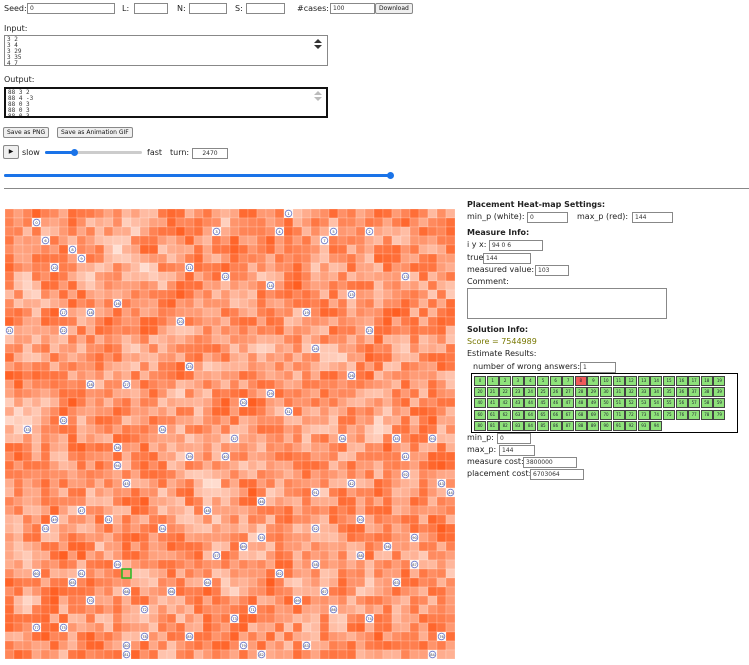 The width and height of the screenshot is (749, 665). Describe the element at coordinates (552, 270) in the screenshot. I see `measured-value-input` at that location.